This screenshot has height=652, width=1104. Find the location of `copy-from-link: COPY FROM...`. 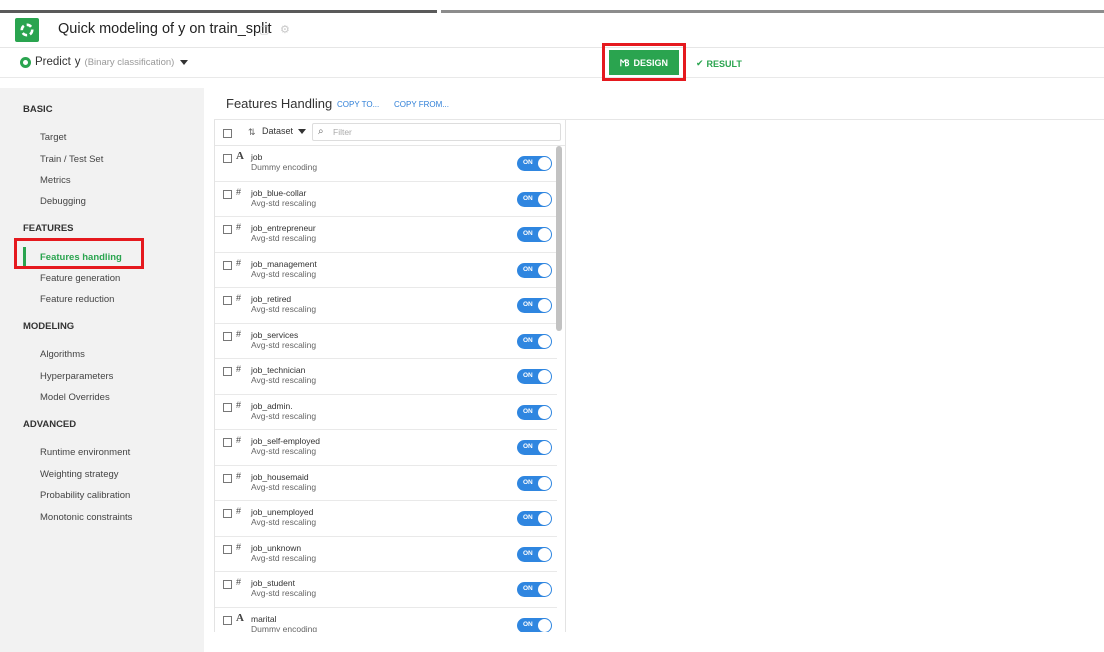

copy-from-link: COPY FROM... is located at coordinates (421, 104).